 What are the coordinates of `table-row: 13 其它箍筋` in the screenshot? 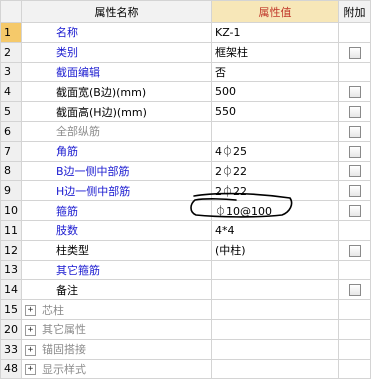 It's located at (185, 270).